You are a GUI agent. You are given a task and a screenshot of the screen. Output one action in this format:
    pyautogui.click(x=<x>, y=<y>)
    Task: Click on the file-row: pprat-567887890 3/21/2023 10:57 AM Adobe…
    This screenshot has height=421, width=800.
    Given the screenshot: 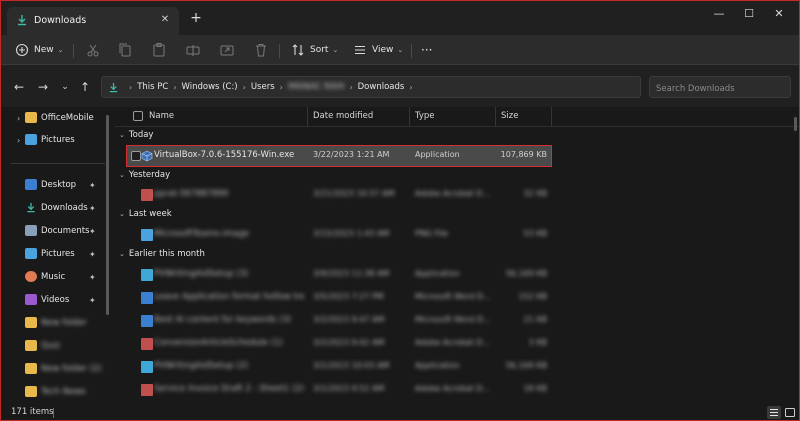 What is the action you would take?
    pyautogui.click(x=339, y=195)
    